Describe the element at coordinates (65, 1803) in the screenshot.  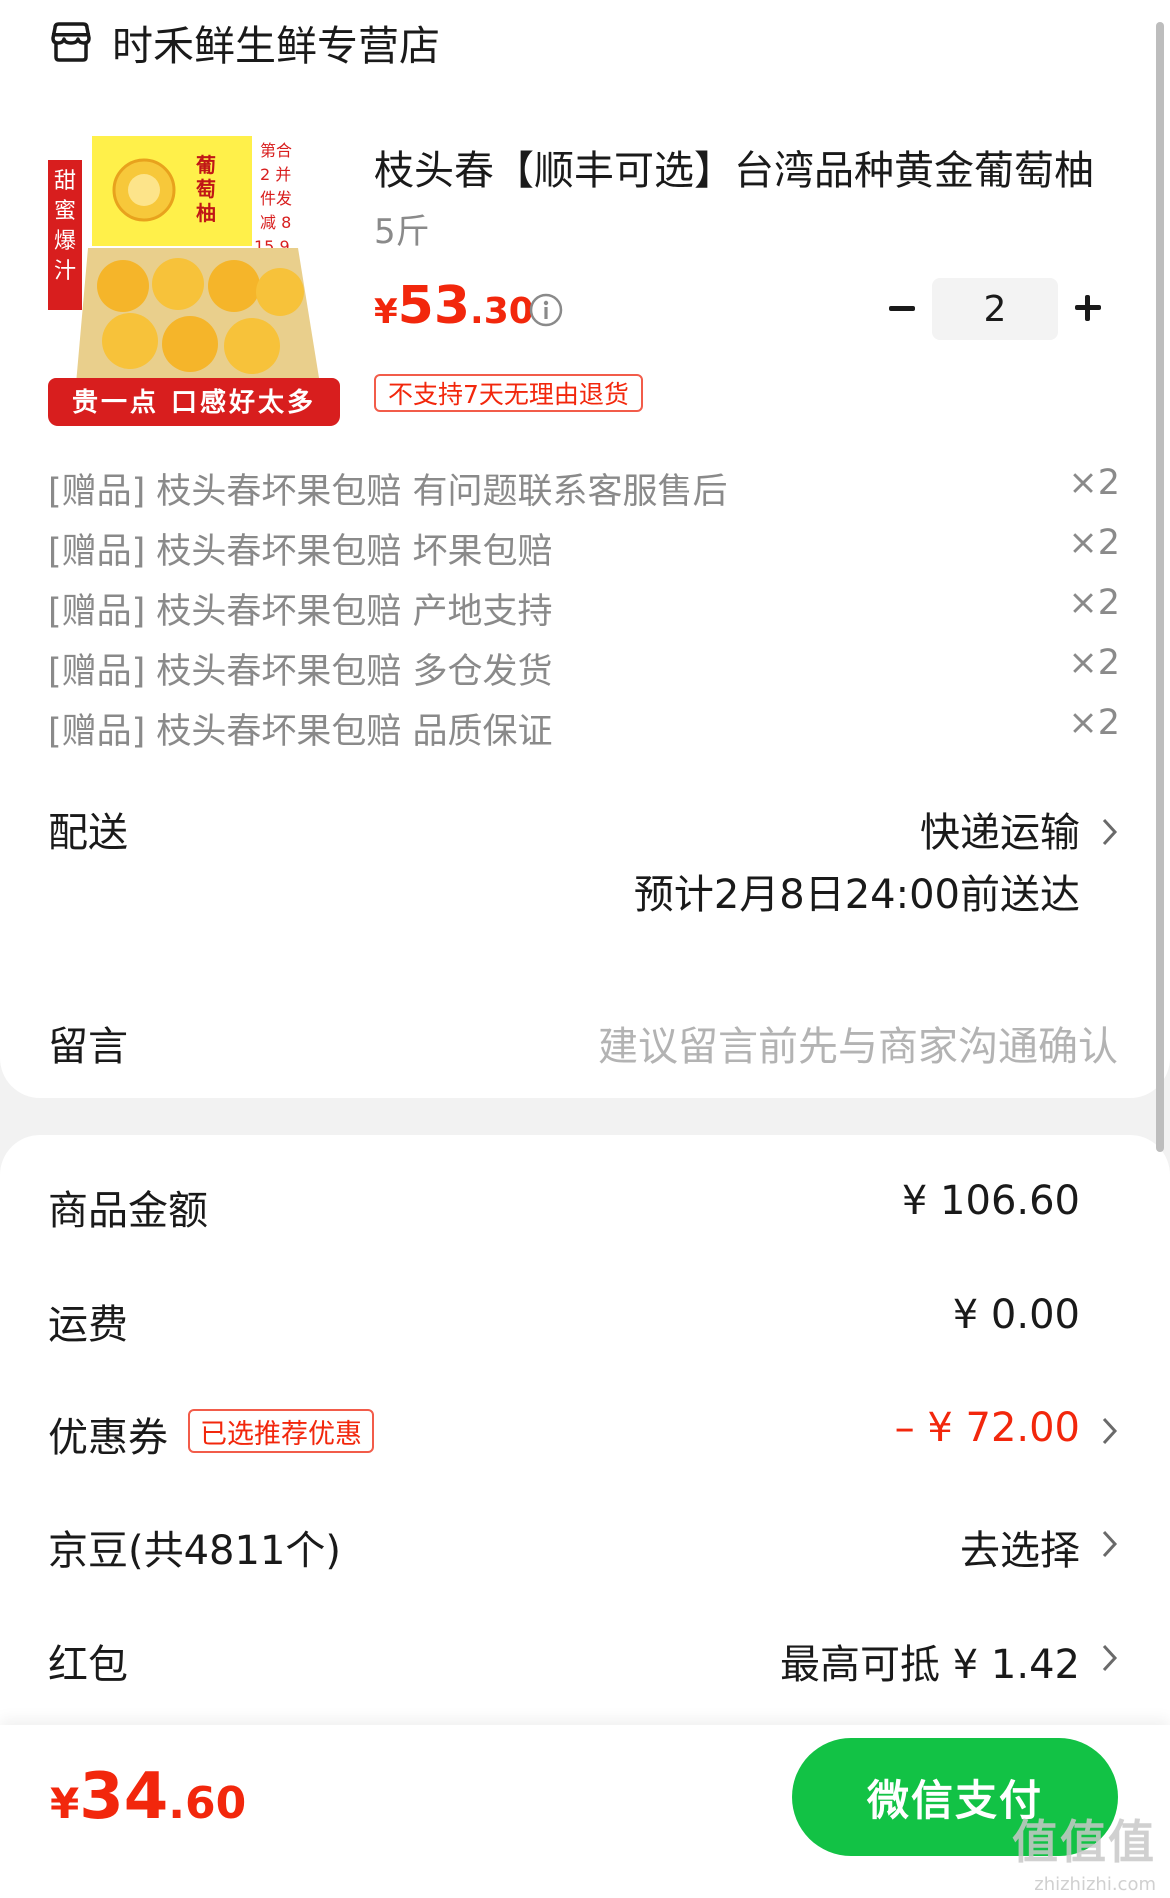
I see `total-currency: ¥` at that location.